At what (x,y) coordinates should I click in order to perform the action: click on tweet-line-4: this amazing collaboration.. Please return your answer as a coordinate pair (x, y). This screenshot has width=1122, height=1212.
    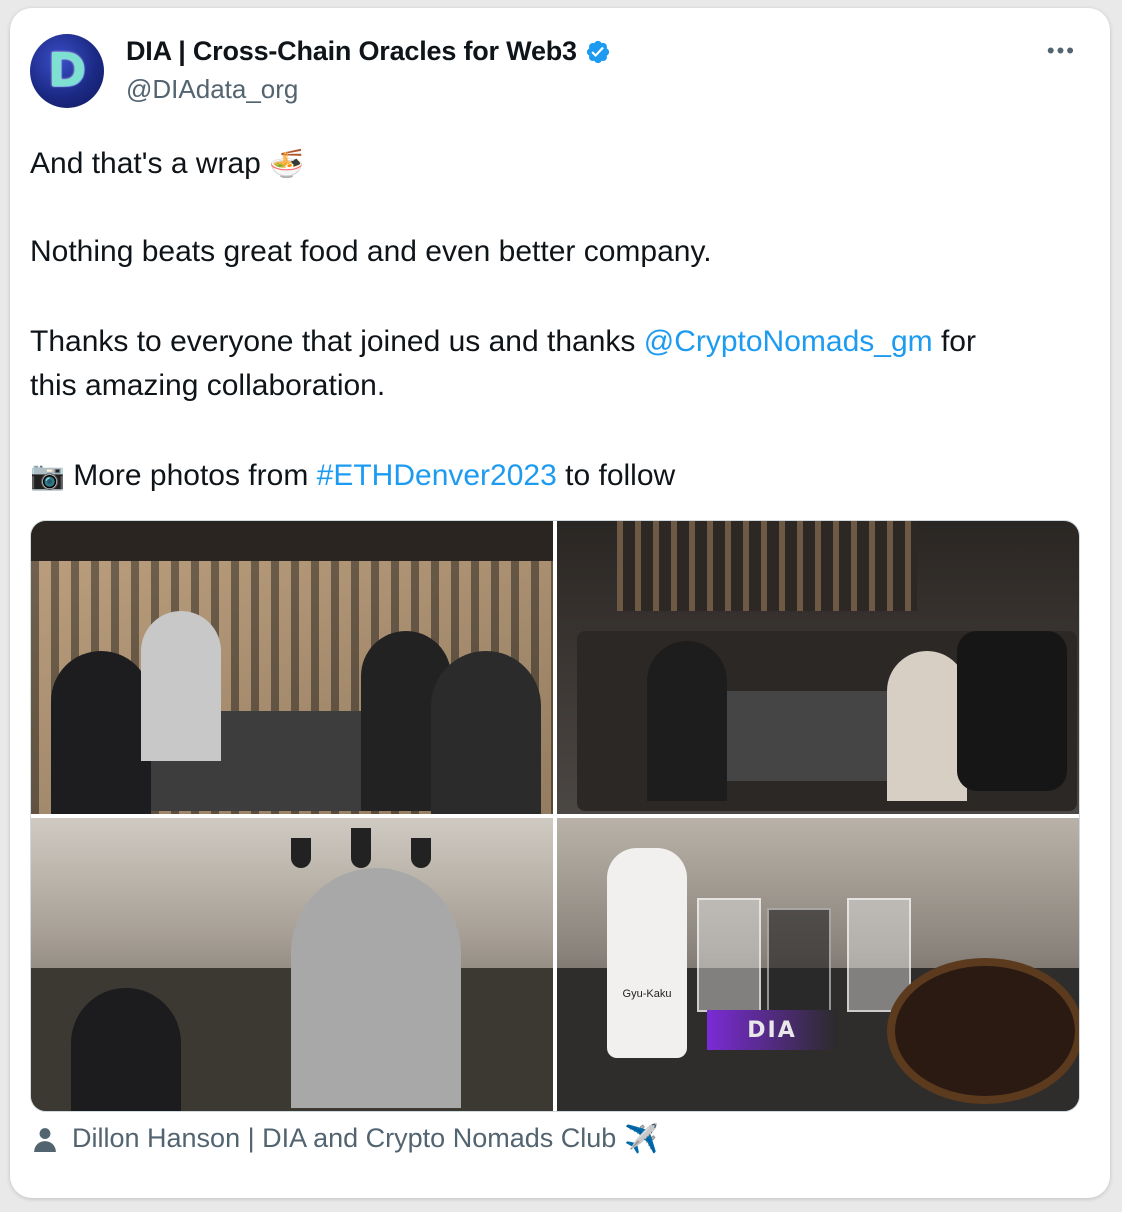
    Looking at the image, I should click on (208, 385).